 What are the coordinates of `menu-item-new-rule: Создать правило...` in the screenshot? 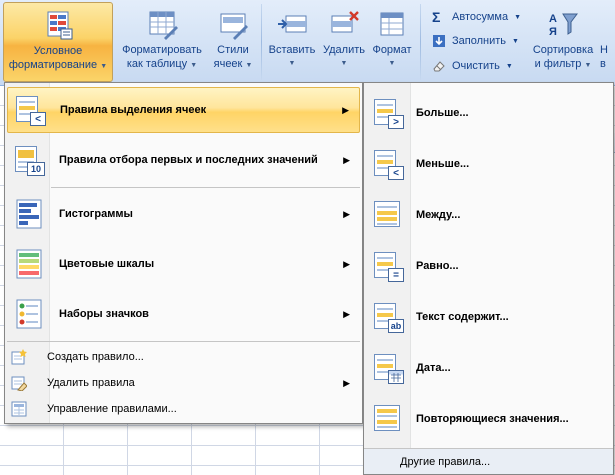 It's located at (183, 357).